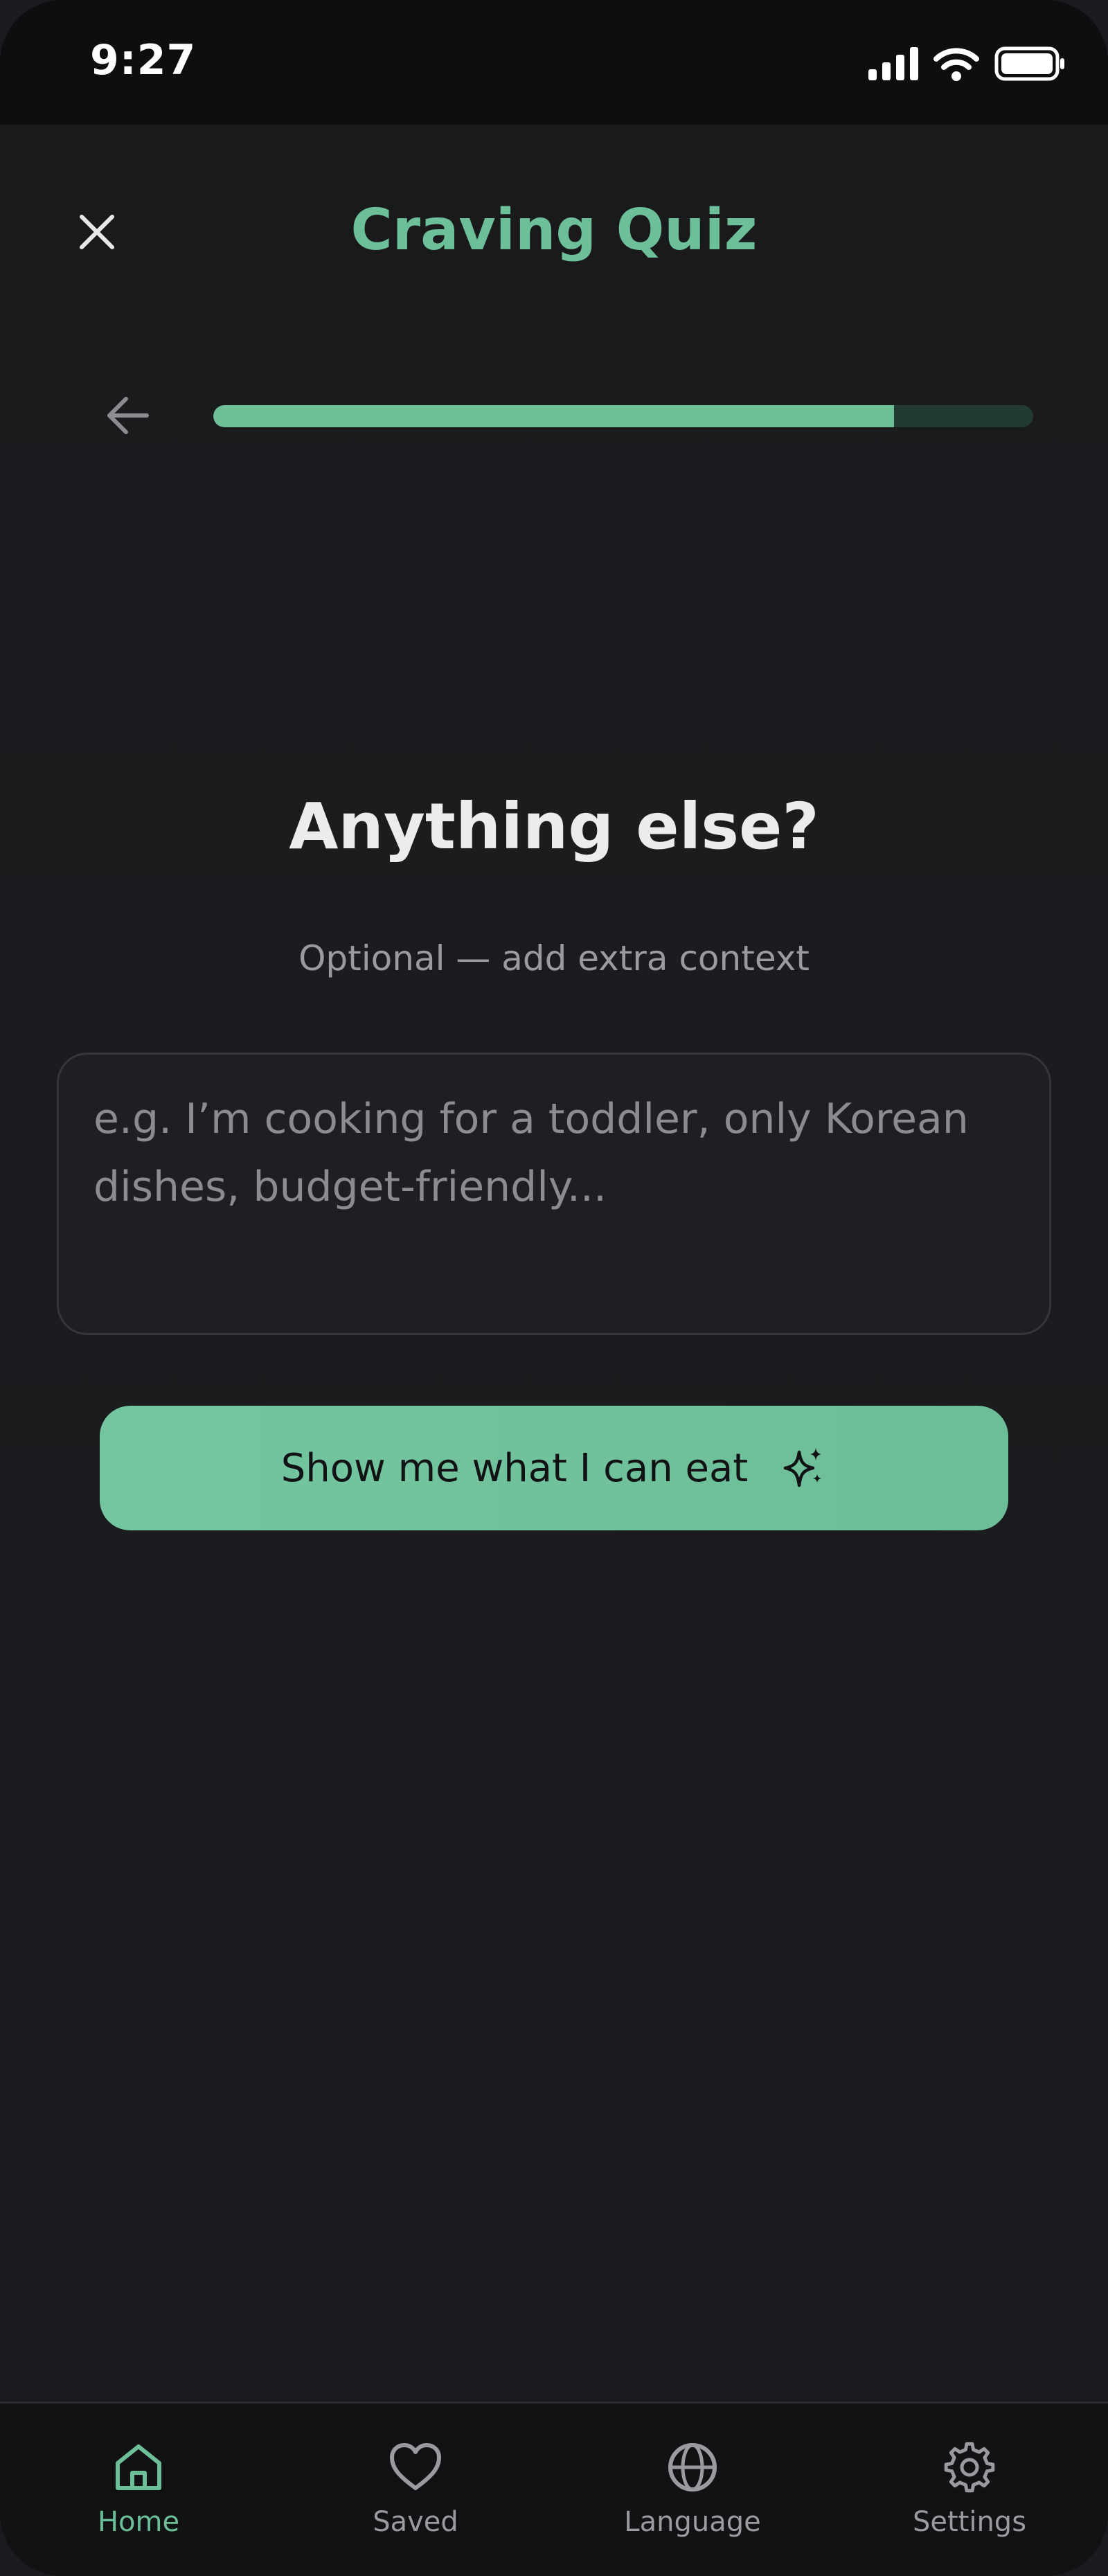 Image resolution: width=1108 pixels, height=2576 pixels. I want to click on nav-item-settings: Settings, so click(969, 2488).